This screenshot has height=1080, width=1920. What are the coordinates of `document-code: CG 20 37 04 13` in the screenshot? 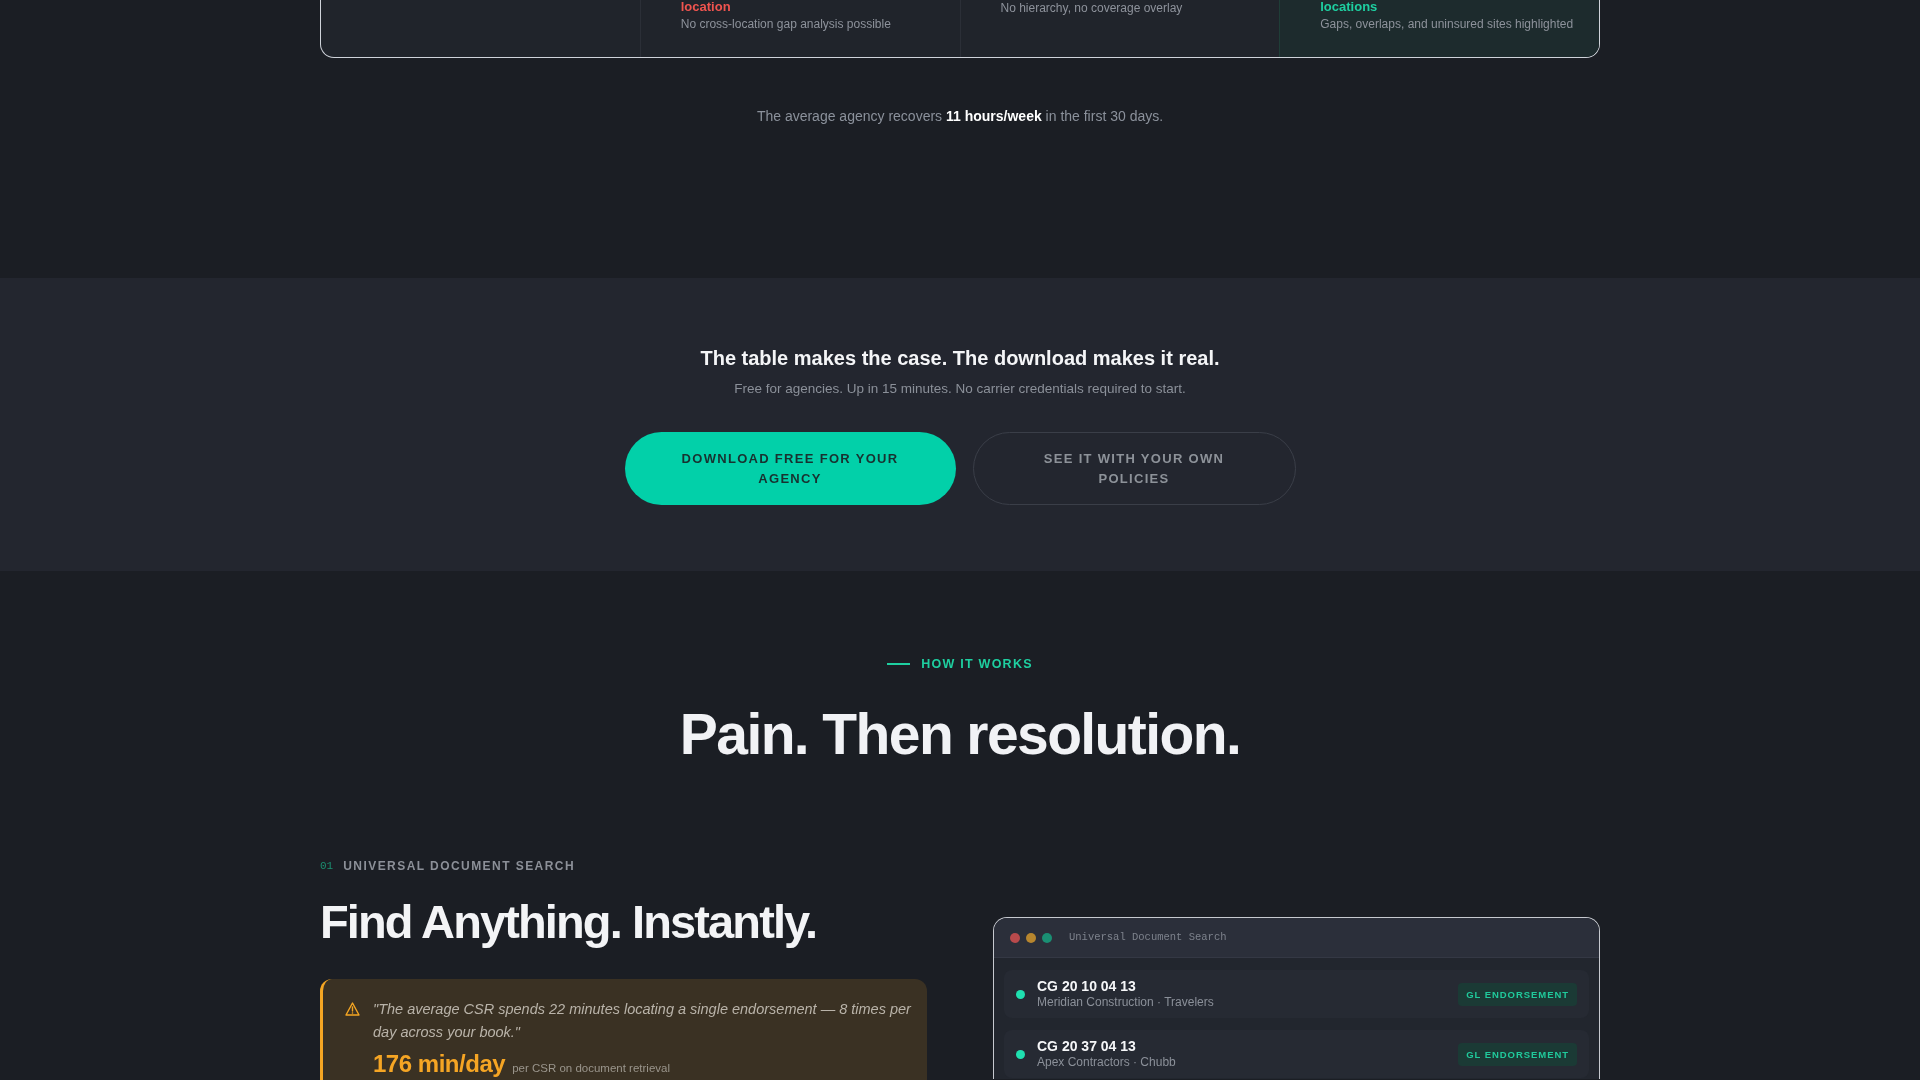 It's located at (1087, 1046).